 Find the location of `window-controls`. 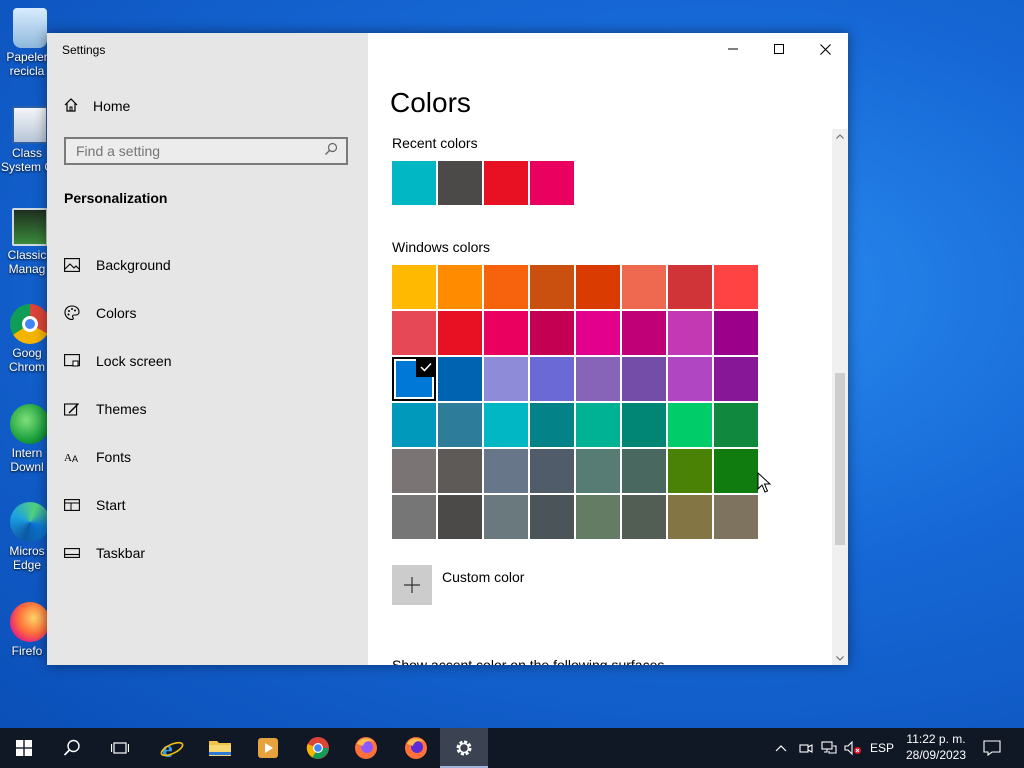

window-controls is located at coordinates (779, 49).